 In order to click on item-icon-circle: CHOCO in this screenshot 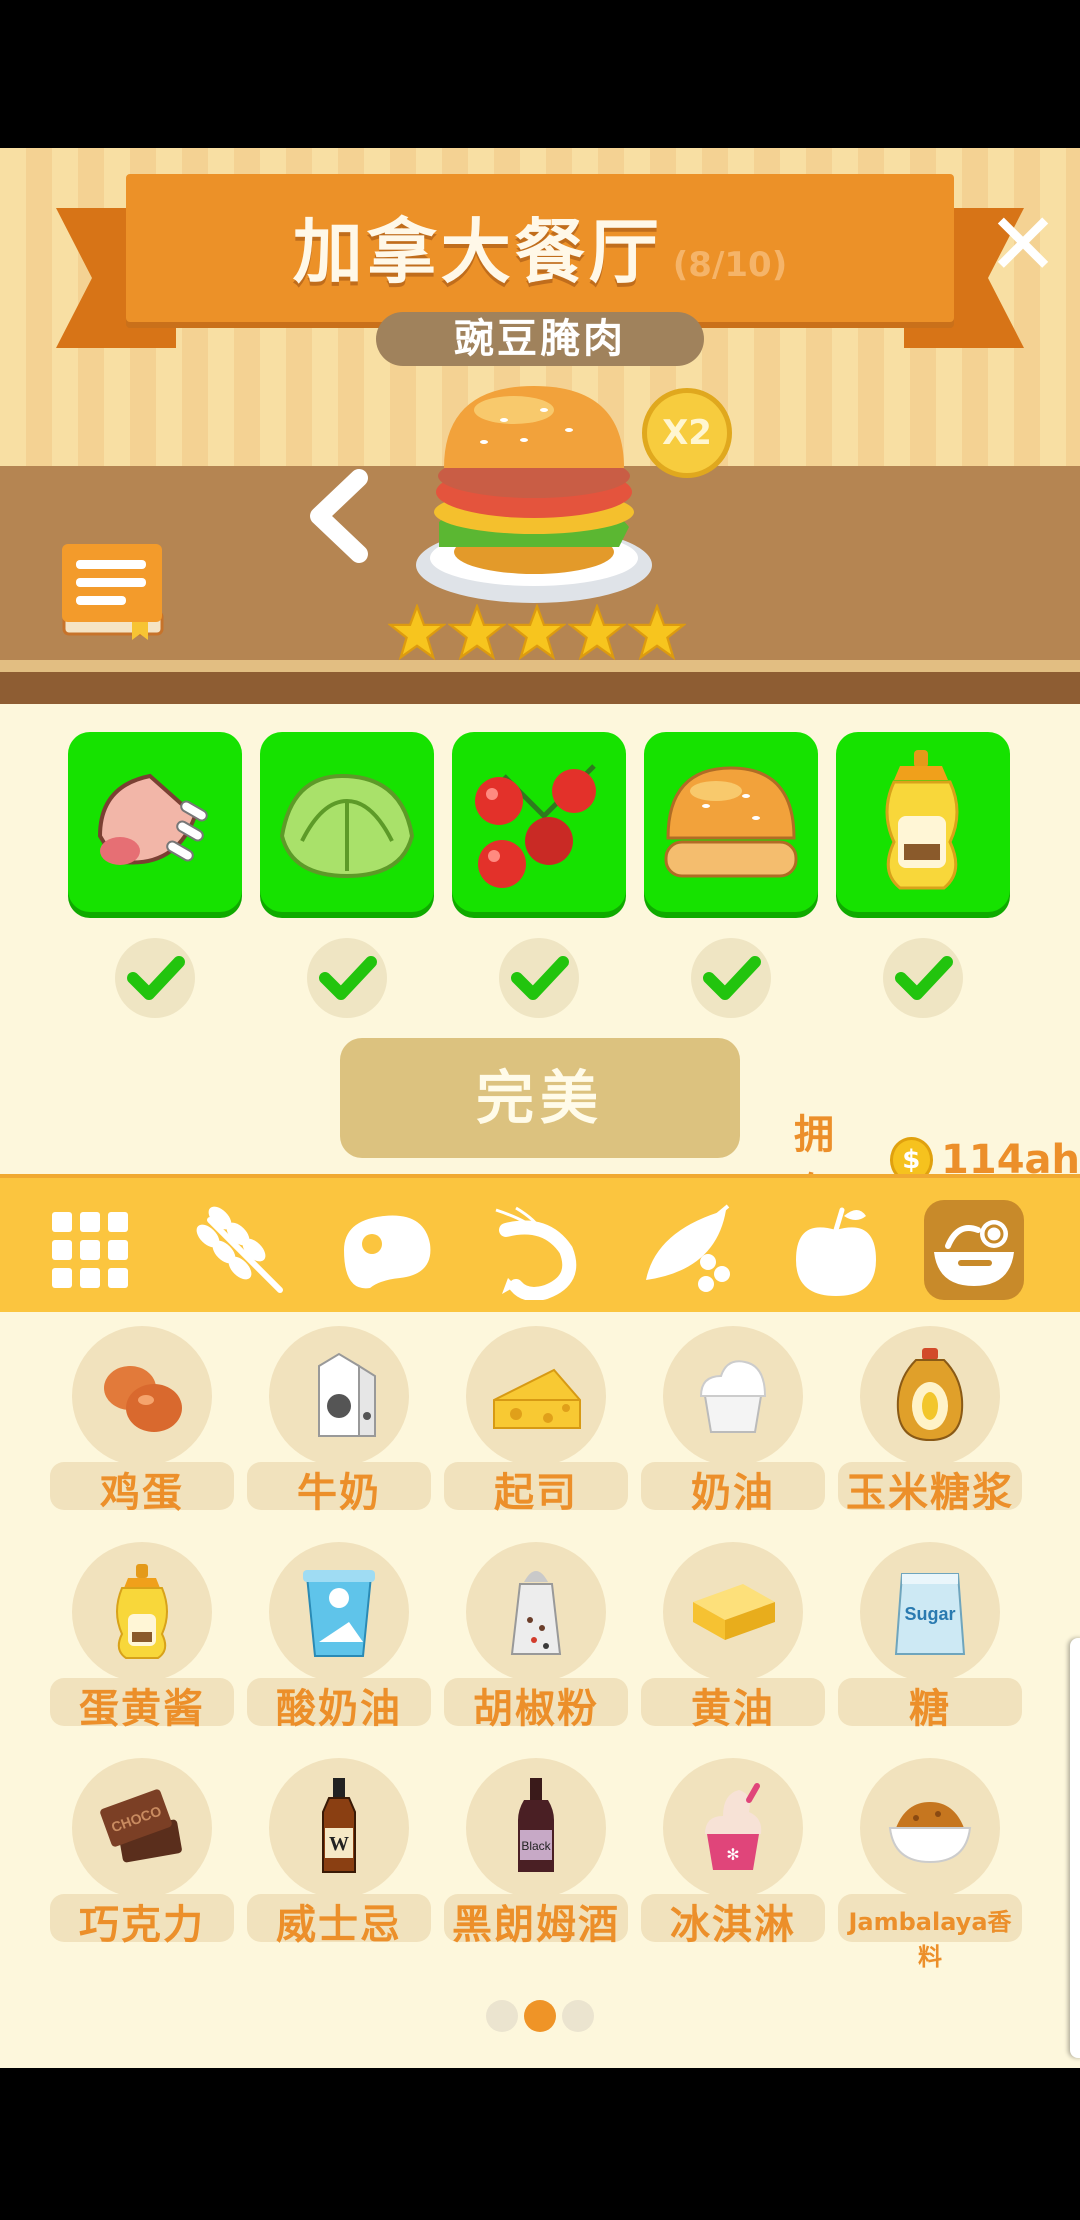, I will do `click(142, 1828)`.